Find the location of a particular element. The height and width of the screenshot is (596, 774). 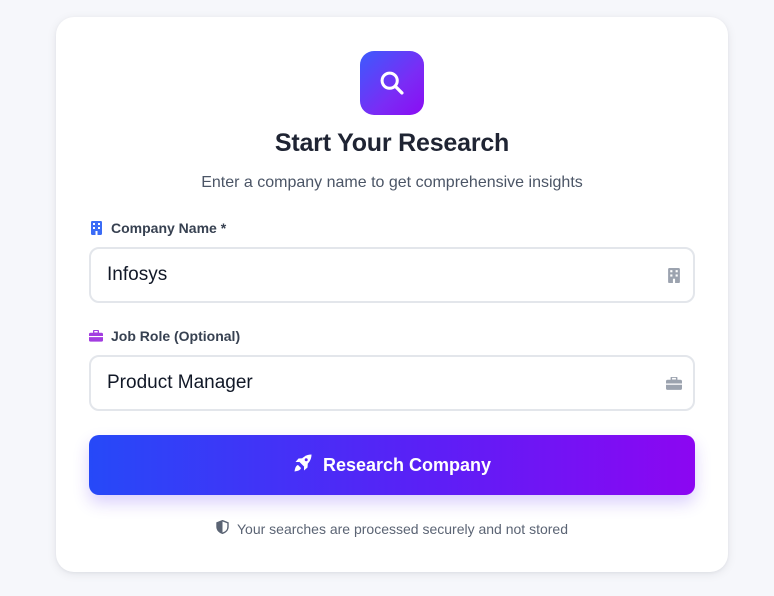

job-role-label-text: Job Role (Optional) is located at coordinates (176, 336).